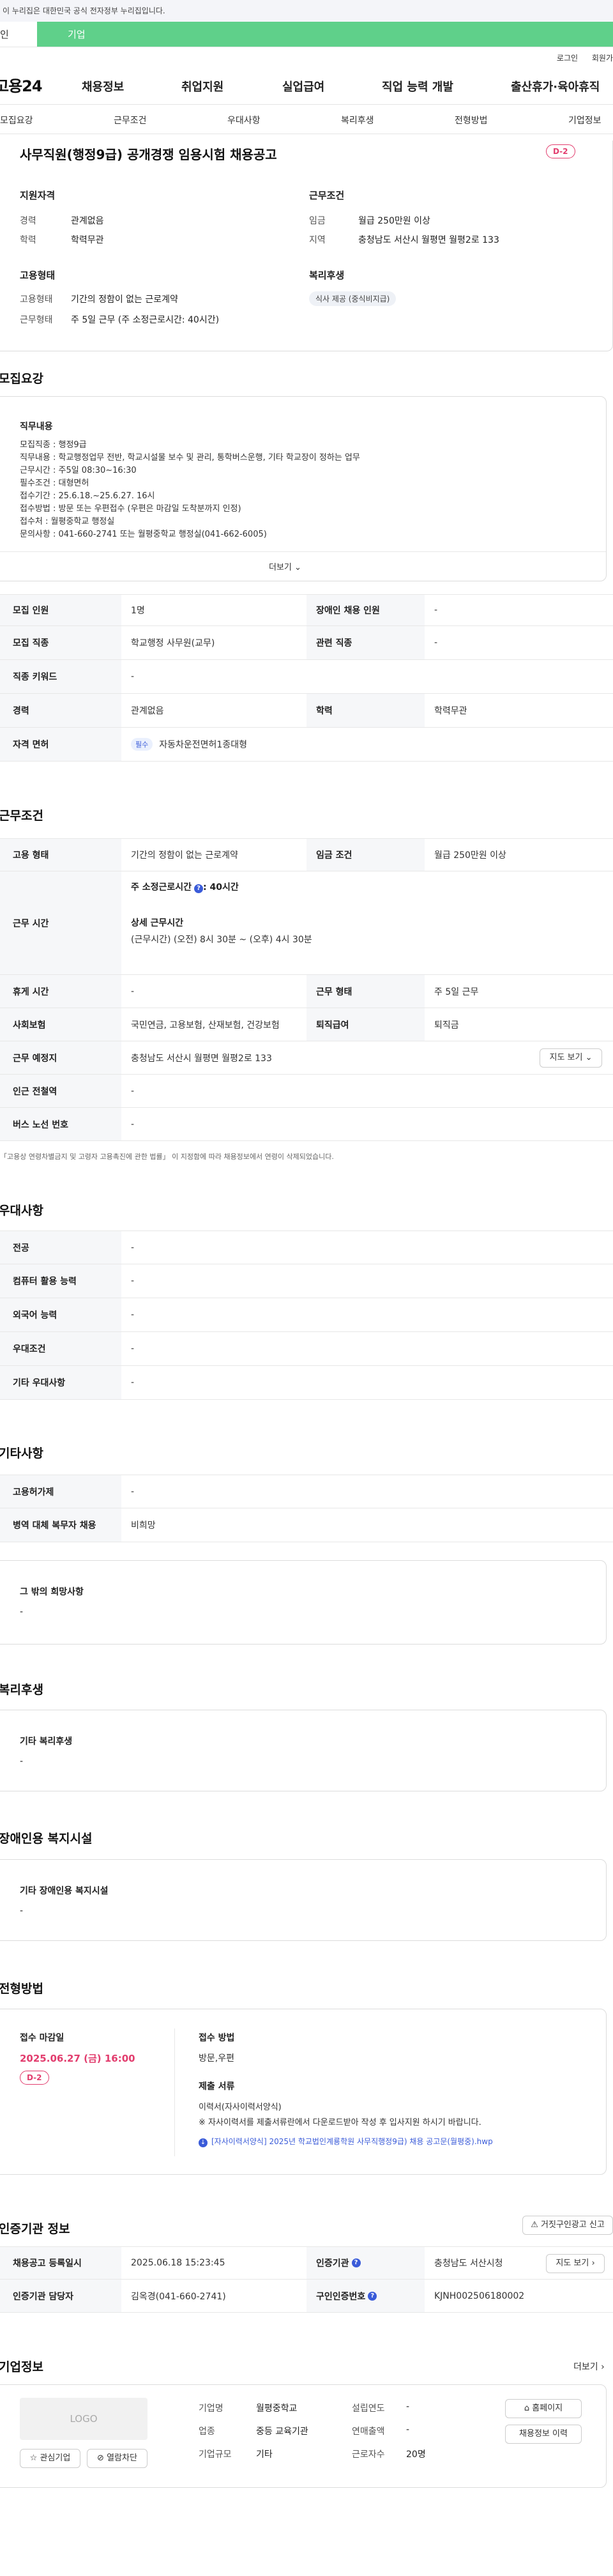 The width and height of the screenshot is (613, 2576). Describe the element at coordinates (306, 854) in the screenshot. I see `table-row: 고용 형태 기간의 정함이 없는 근로계약 임금 조건 월급 250만원 이상` at that location.